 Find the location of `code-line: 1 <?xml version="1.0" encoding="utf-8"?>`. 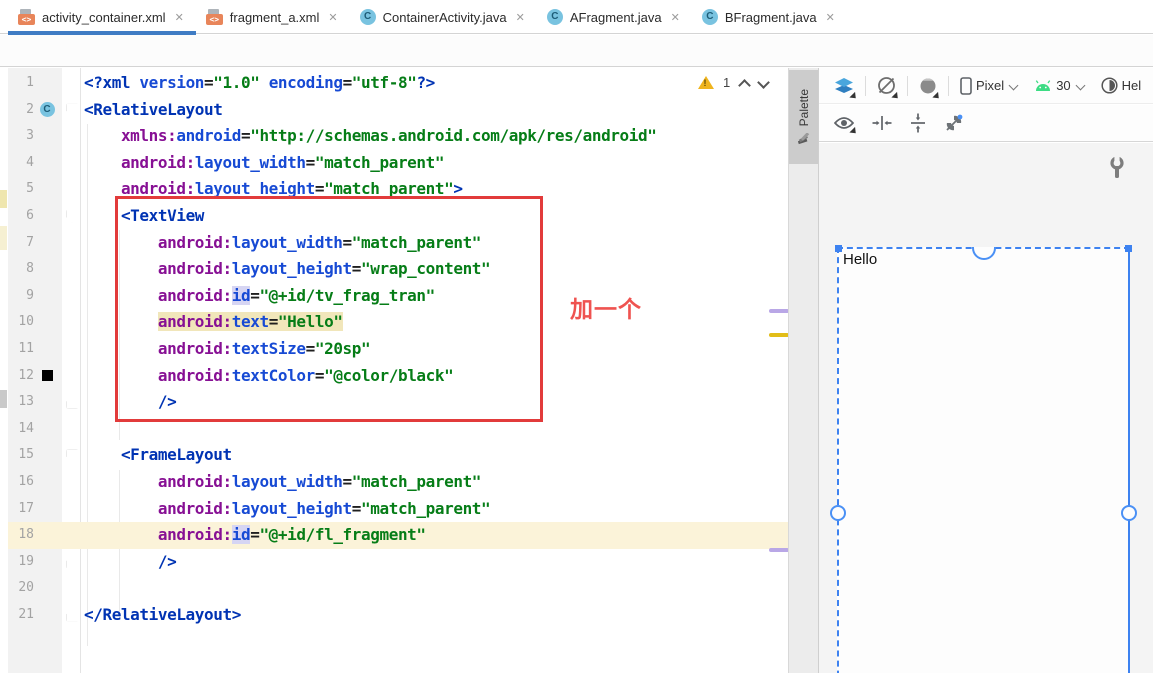

code-line: 1 <?xml version="1.0" encoding="utf-8"?> is located at coordinates (394, 83).